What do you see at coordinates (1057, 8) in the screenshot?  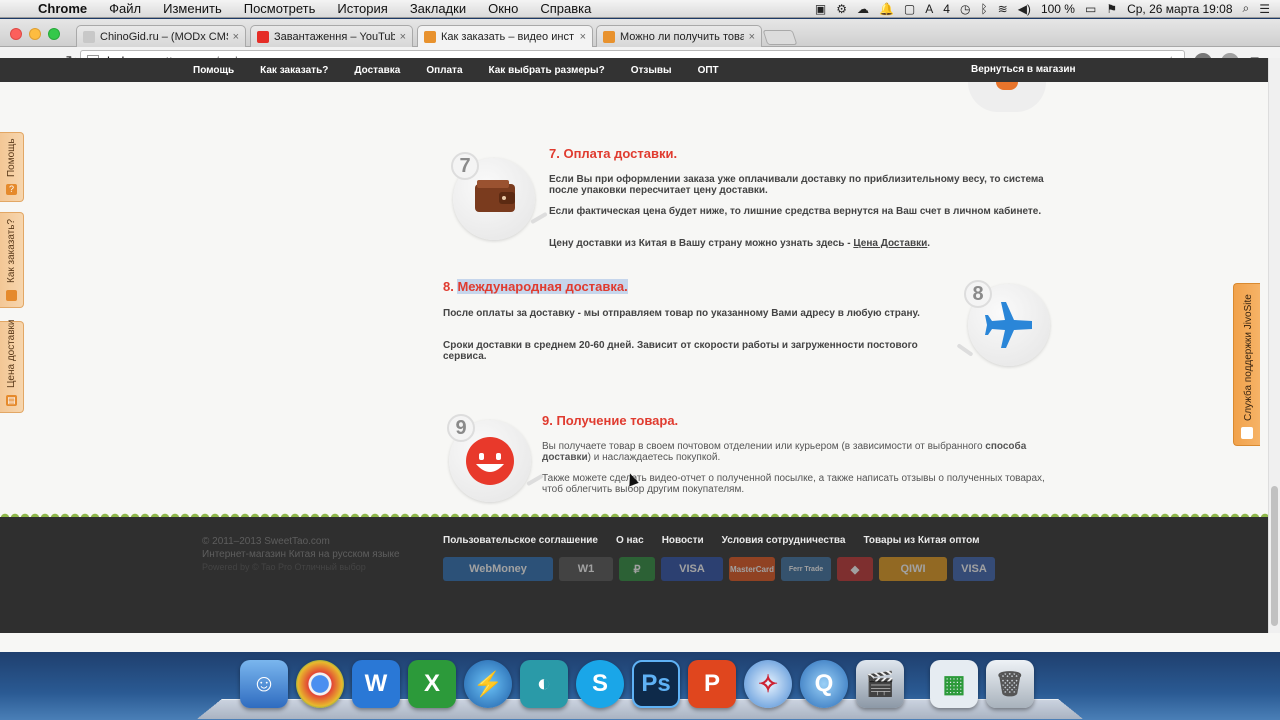 I see `battery-percent: 100 %` at bounding box center [1057, 8].